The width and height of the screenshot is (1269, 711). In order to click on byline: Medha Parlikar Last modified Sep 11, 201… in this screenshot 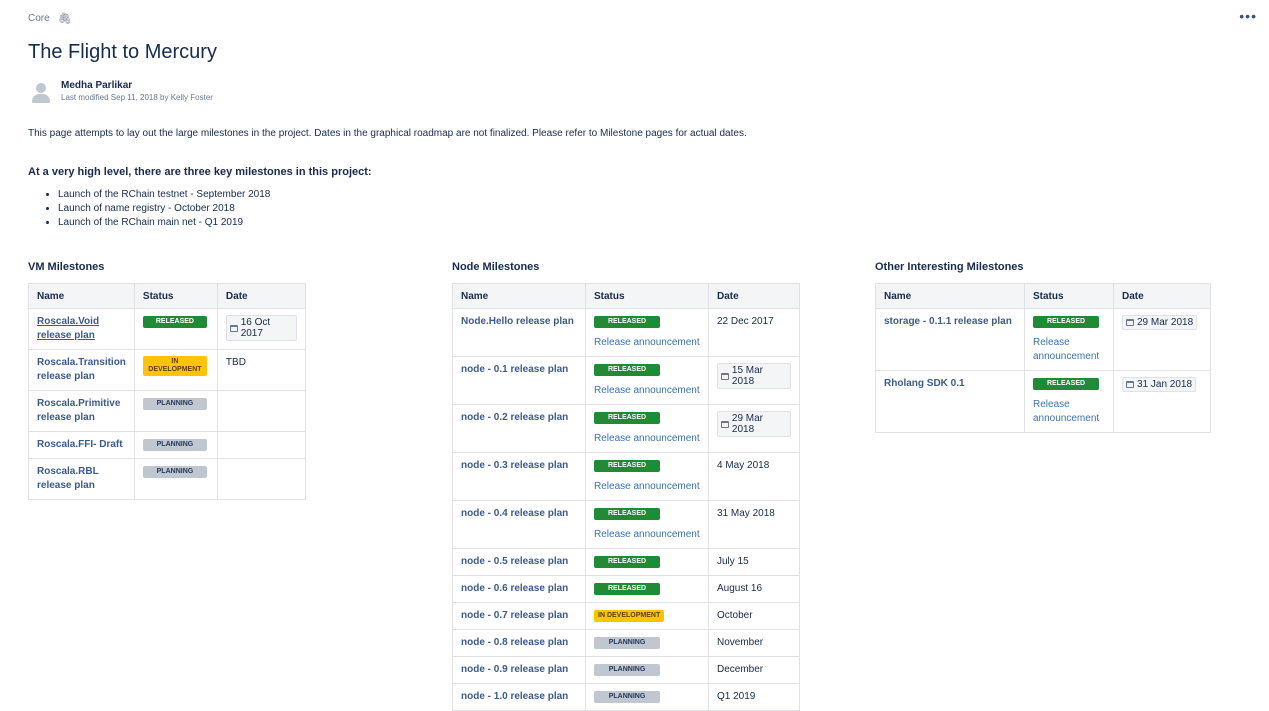, I will do `click(122, 92)`.